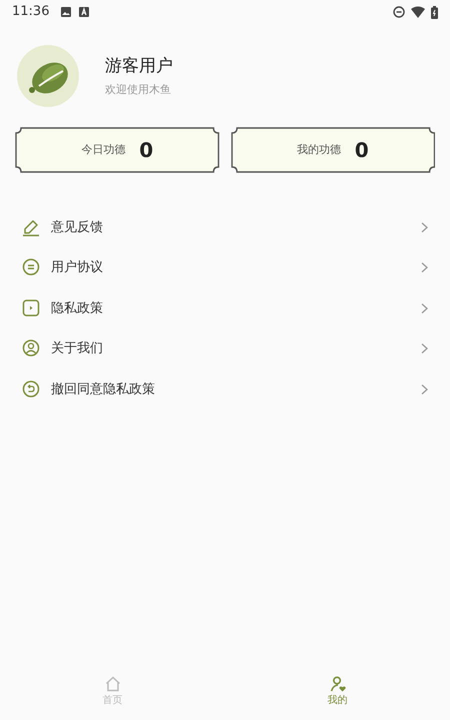 The image size is (450, 720). What do you see at coordinates (418, 12) in the screenshot?
I see `wifi-icon` at bounding box center [418, 12].